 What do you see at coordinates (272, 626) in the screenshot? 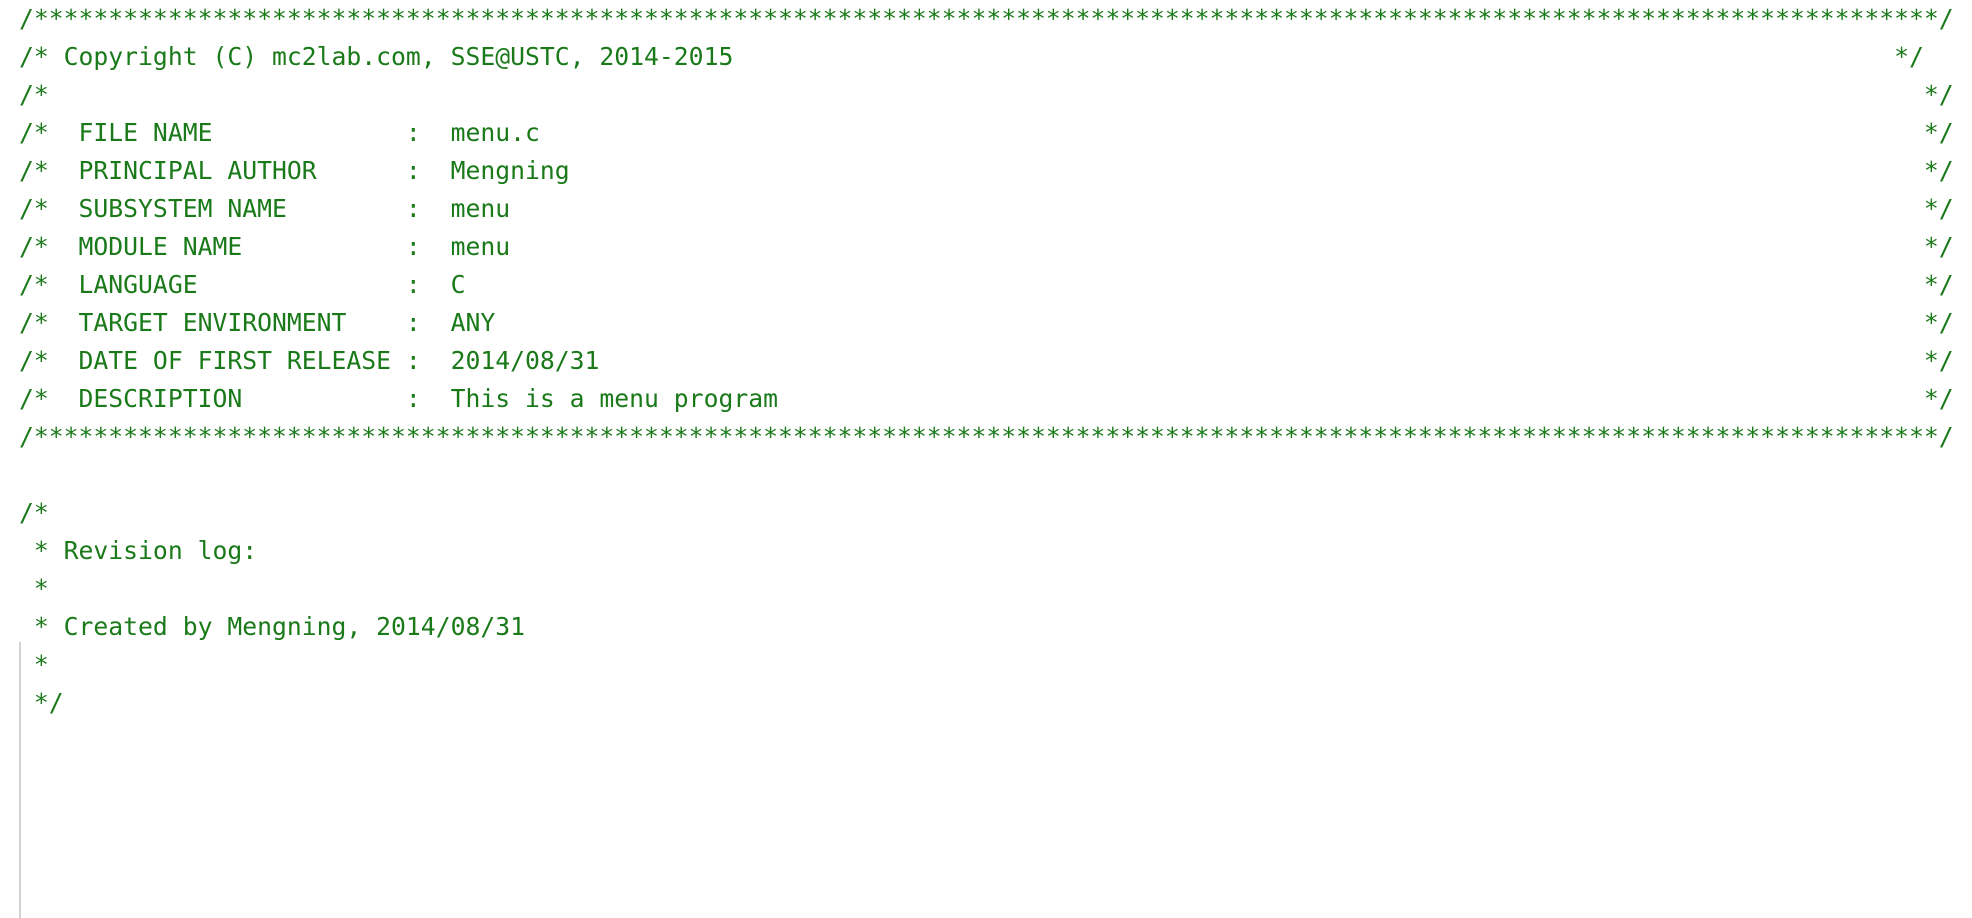
I see `code-line: * Created by Mengning, 2014/08/31` at bounding box center [272, 626].